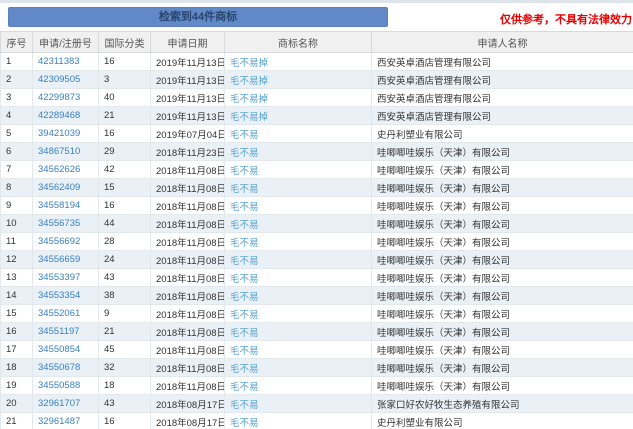  Describe the element at coordinates (9, 61) in the screenshot. I see `serial-number-cell: 1` at that location.